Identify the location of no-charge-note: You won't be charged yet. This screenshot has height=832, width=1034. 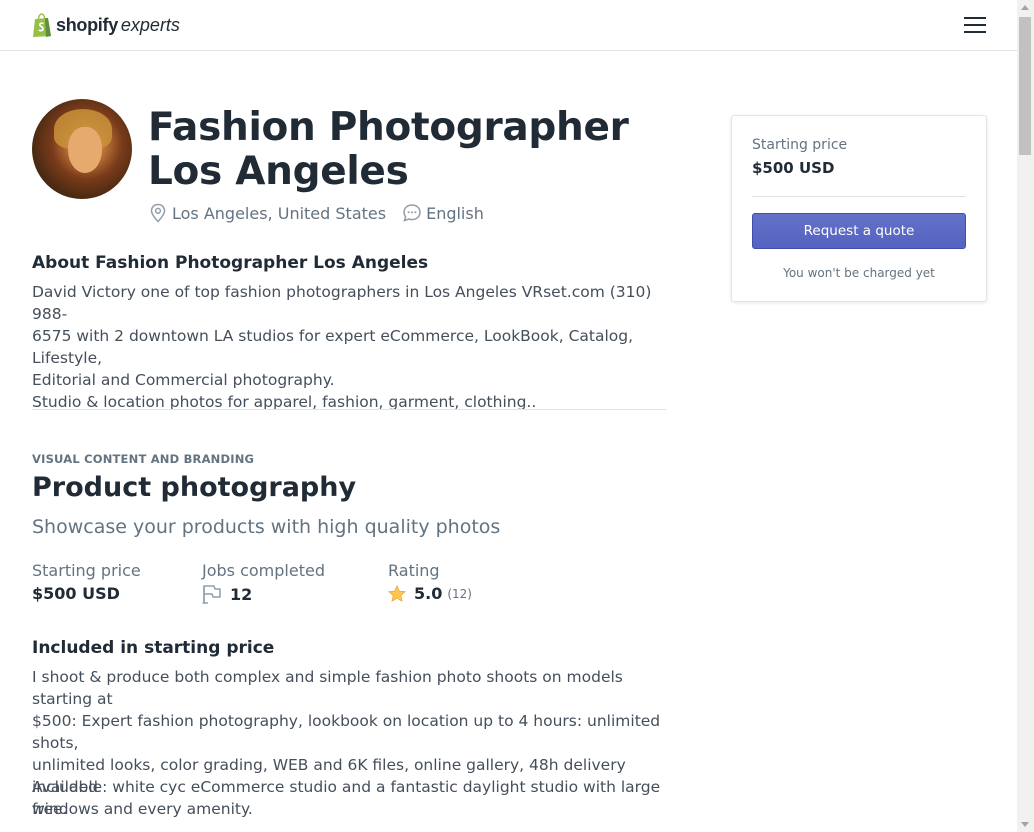
(859, 273).